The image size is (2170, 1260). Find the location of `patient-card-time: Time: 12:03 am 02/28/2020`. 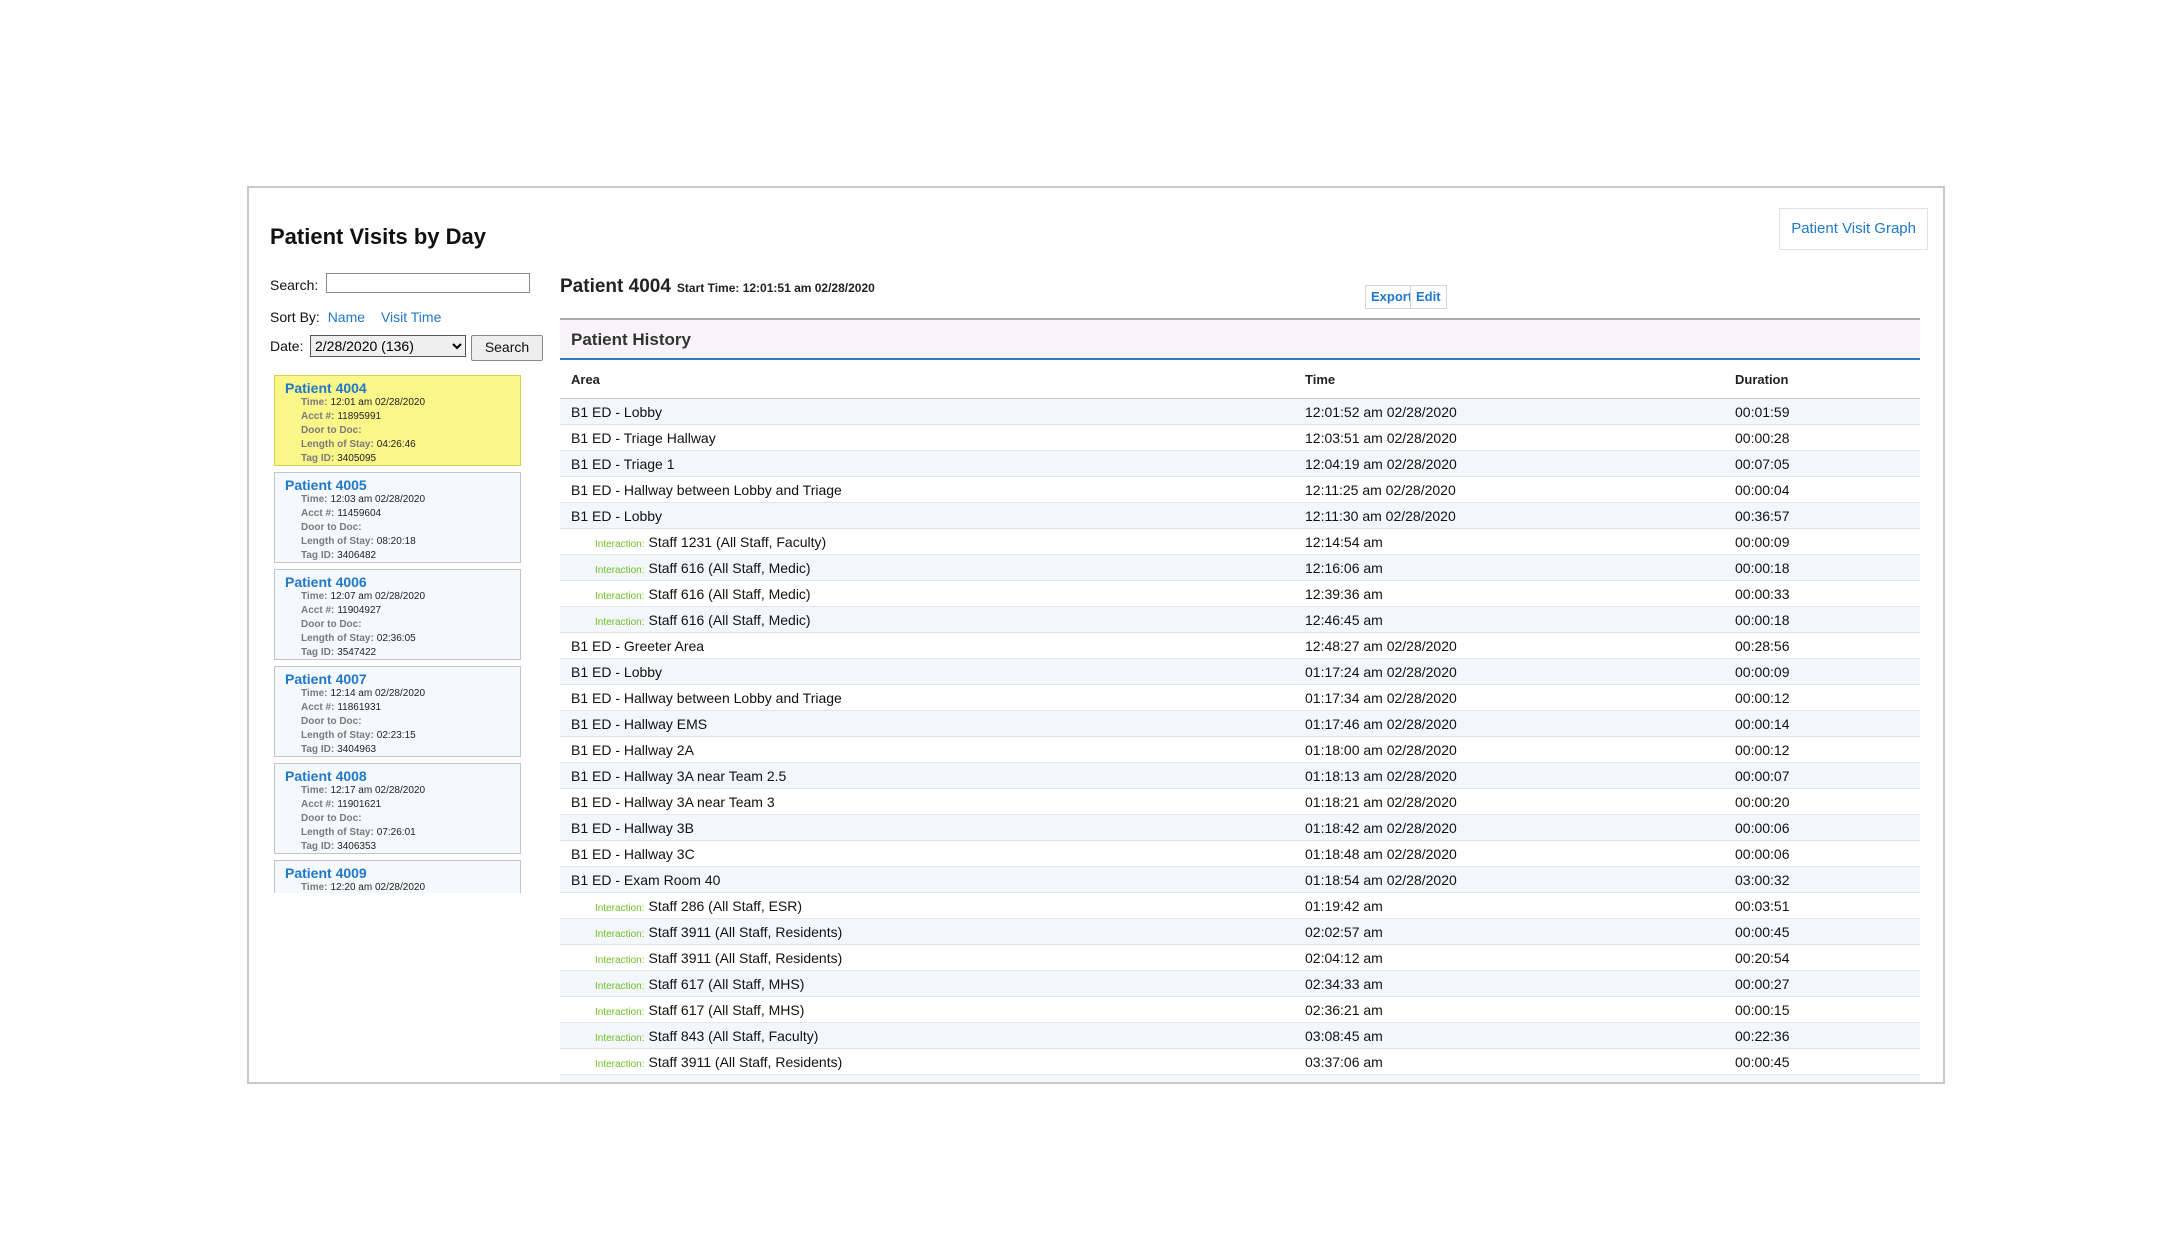

patient-card-time: Time: 12:03 am 02/28/2020 is located at coordinates (363, 499).